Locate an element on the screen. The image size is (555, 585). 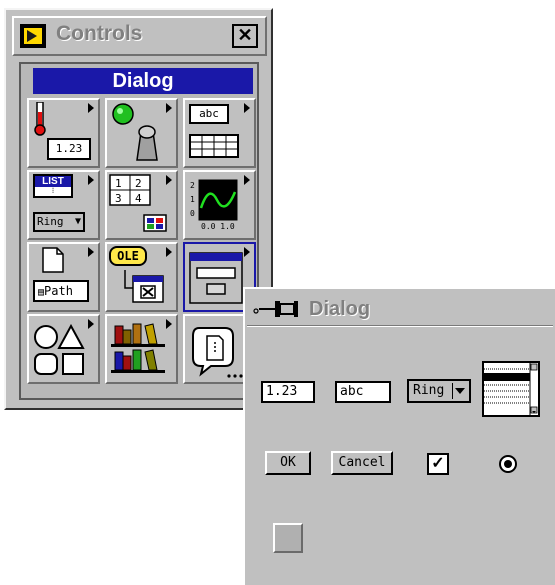
radio-button-control is located at coordinates (508, 464).